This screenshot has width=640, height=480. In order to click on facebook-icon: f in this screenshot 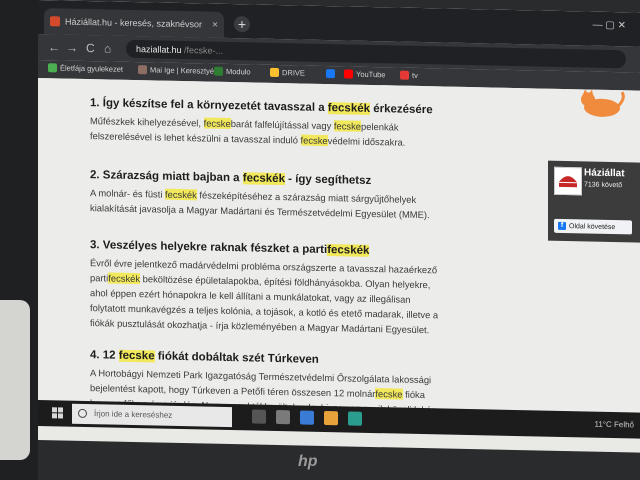, I will do `click(562, 226)`.